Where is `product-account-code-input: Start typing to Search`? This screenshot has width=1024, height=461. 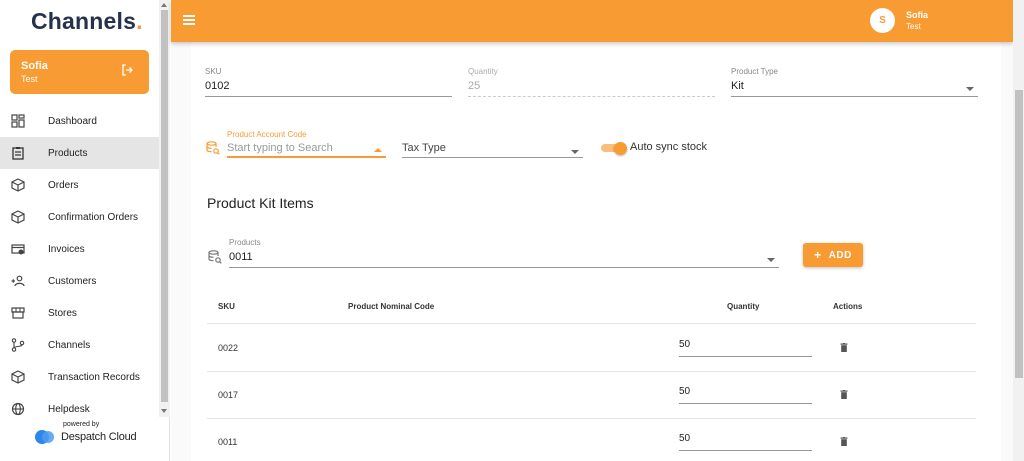
product-account-code-input: Start typing to Search is located at coordinates (280, 148).